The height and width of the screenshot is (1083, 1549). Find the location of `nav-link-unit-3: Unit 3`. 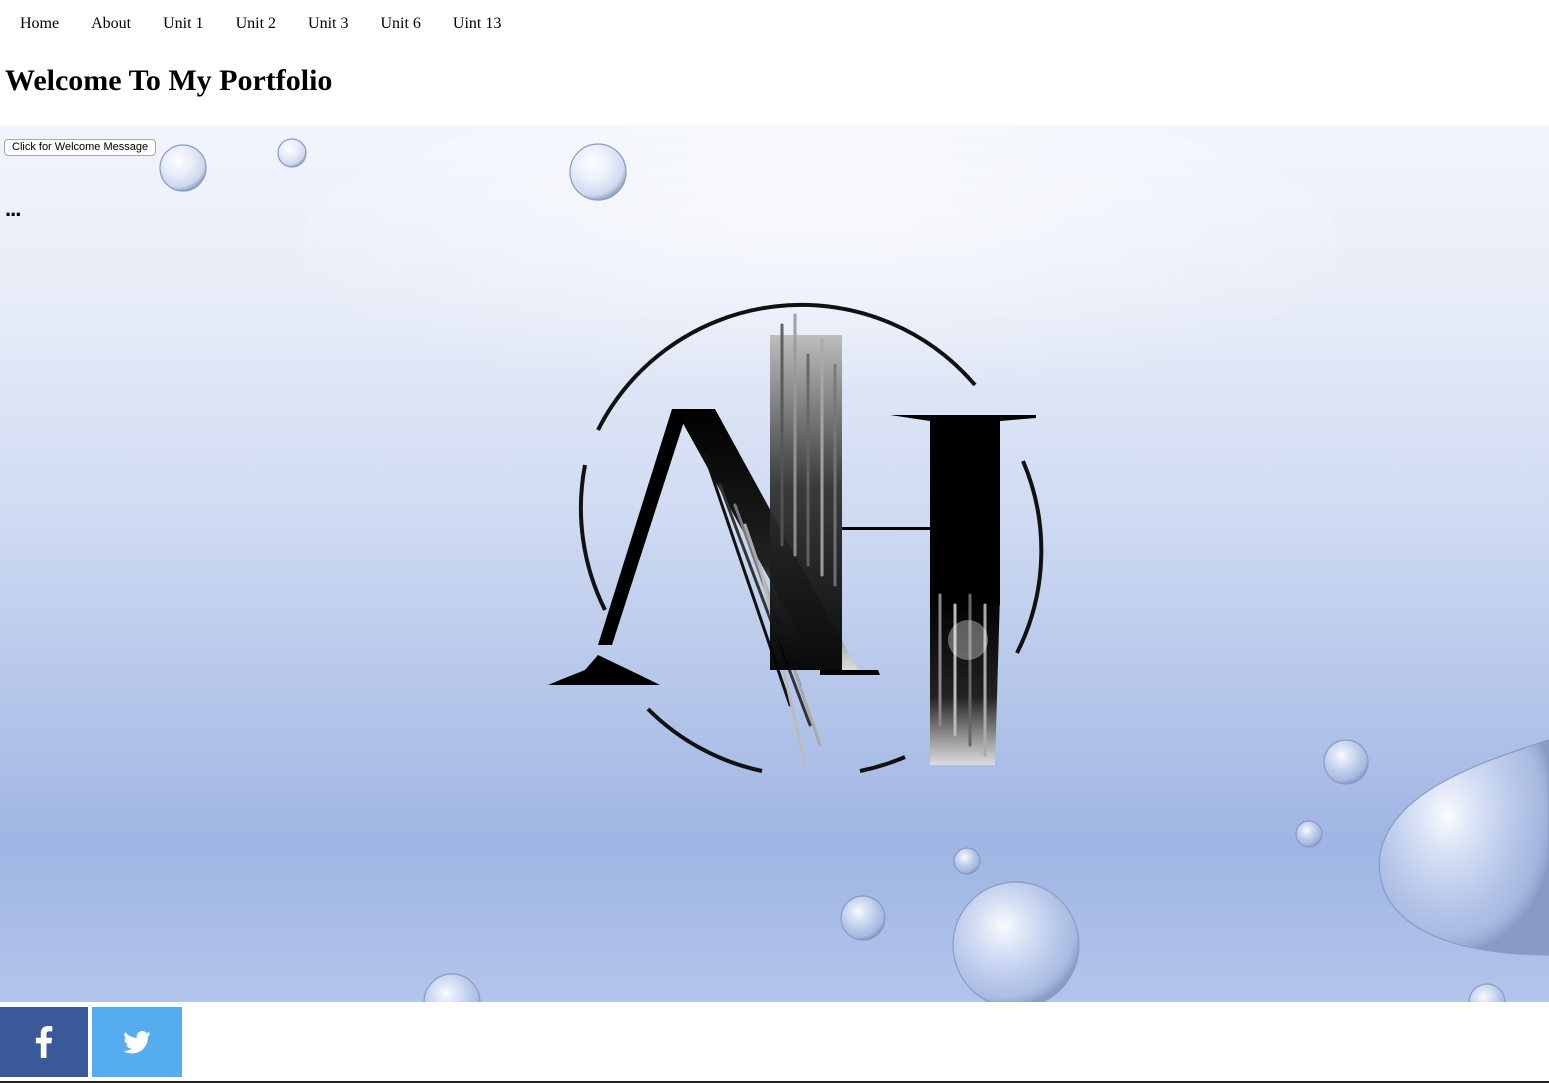

nav-link-unit-3: Unit 3 is located at coordinates (328, 24).